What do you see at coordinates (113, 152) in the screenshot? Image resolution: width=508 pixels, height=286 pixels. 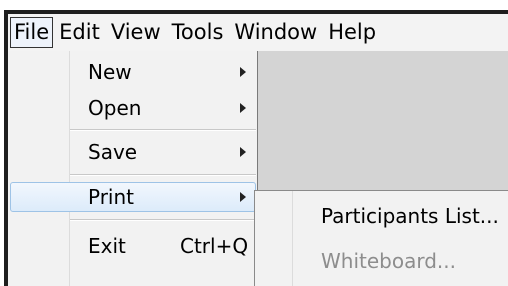 I see `menu-item-save-label: Save` at bounding box center [113, 152].